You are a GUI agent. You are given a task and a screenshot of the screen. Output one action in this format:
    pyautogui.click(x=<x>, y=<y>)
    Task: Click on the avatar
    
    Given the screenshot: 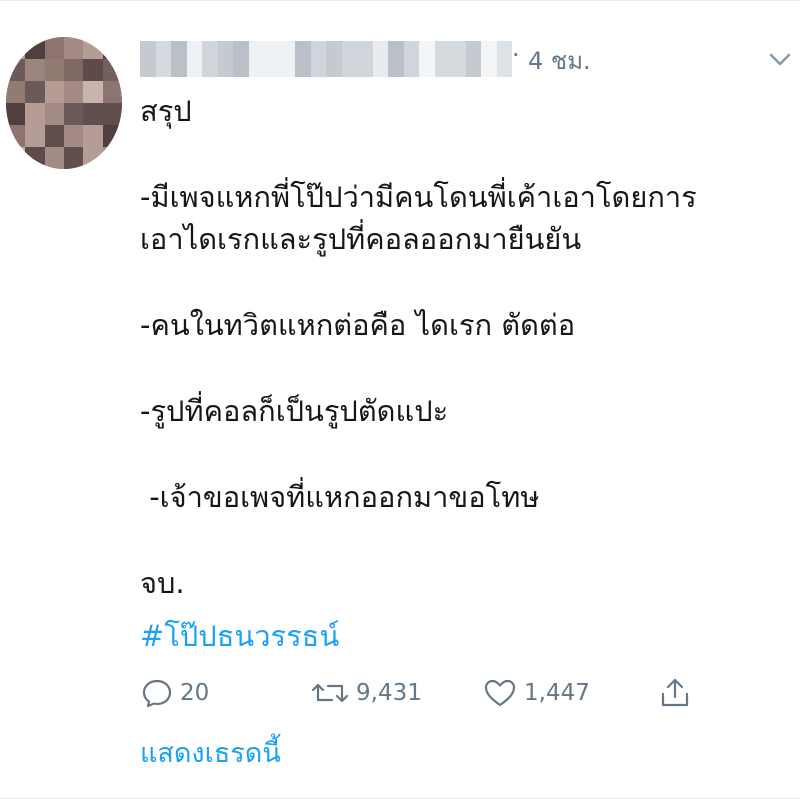 What is the action you would take?
    pyautogui.click(x=64, y=103)
    